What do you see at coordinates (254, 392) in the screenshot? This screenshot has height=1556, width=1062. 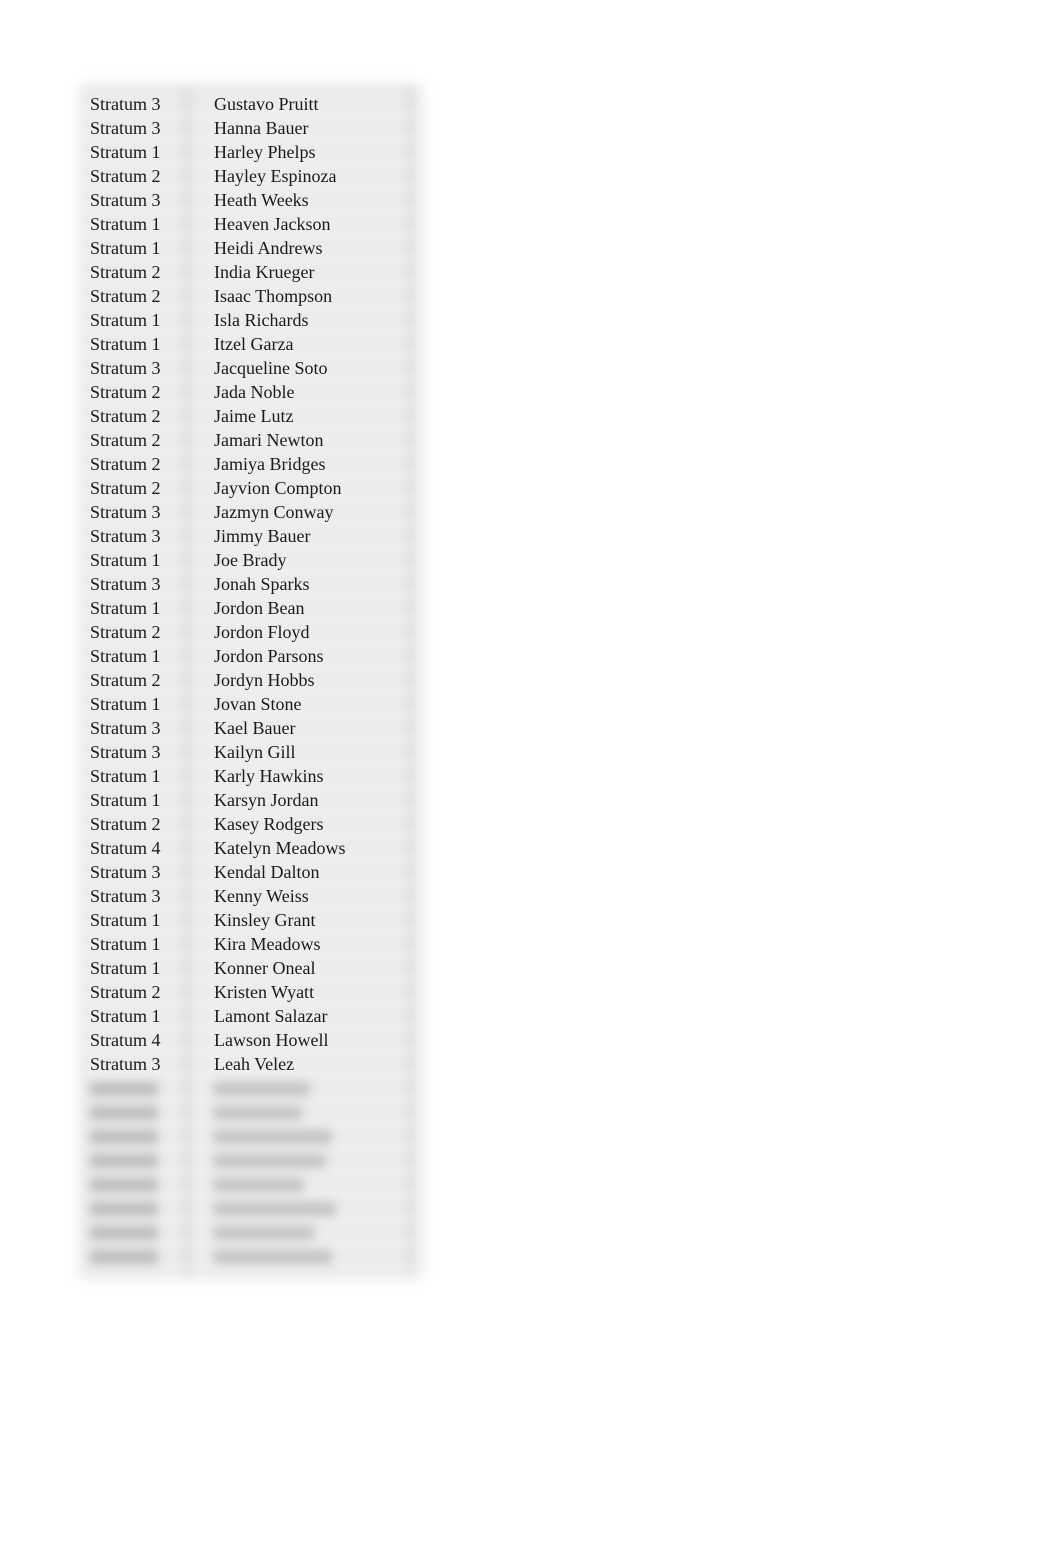 I see `name-cell: Jada Noble` at bounding box center [254, 392].